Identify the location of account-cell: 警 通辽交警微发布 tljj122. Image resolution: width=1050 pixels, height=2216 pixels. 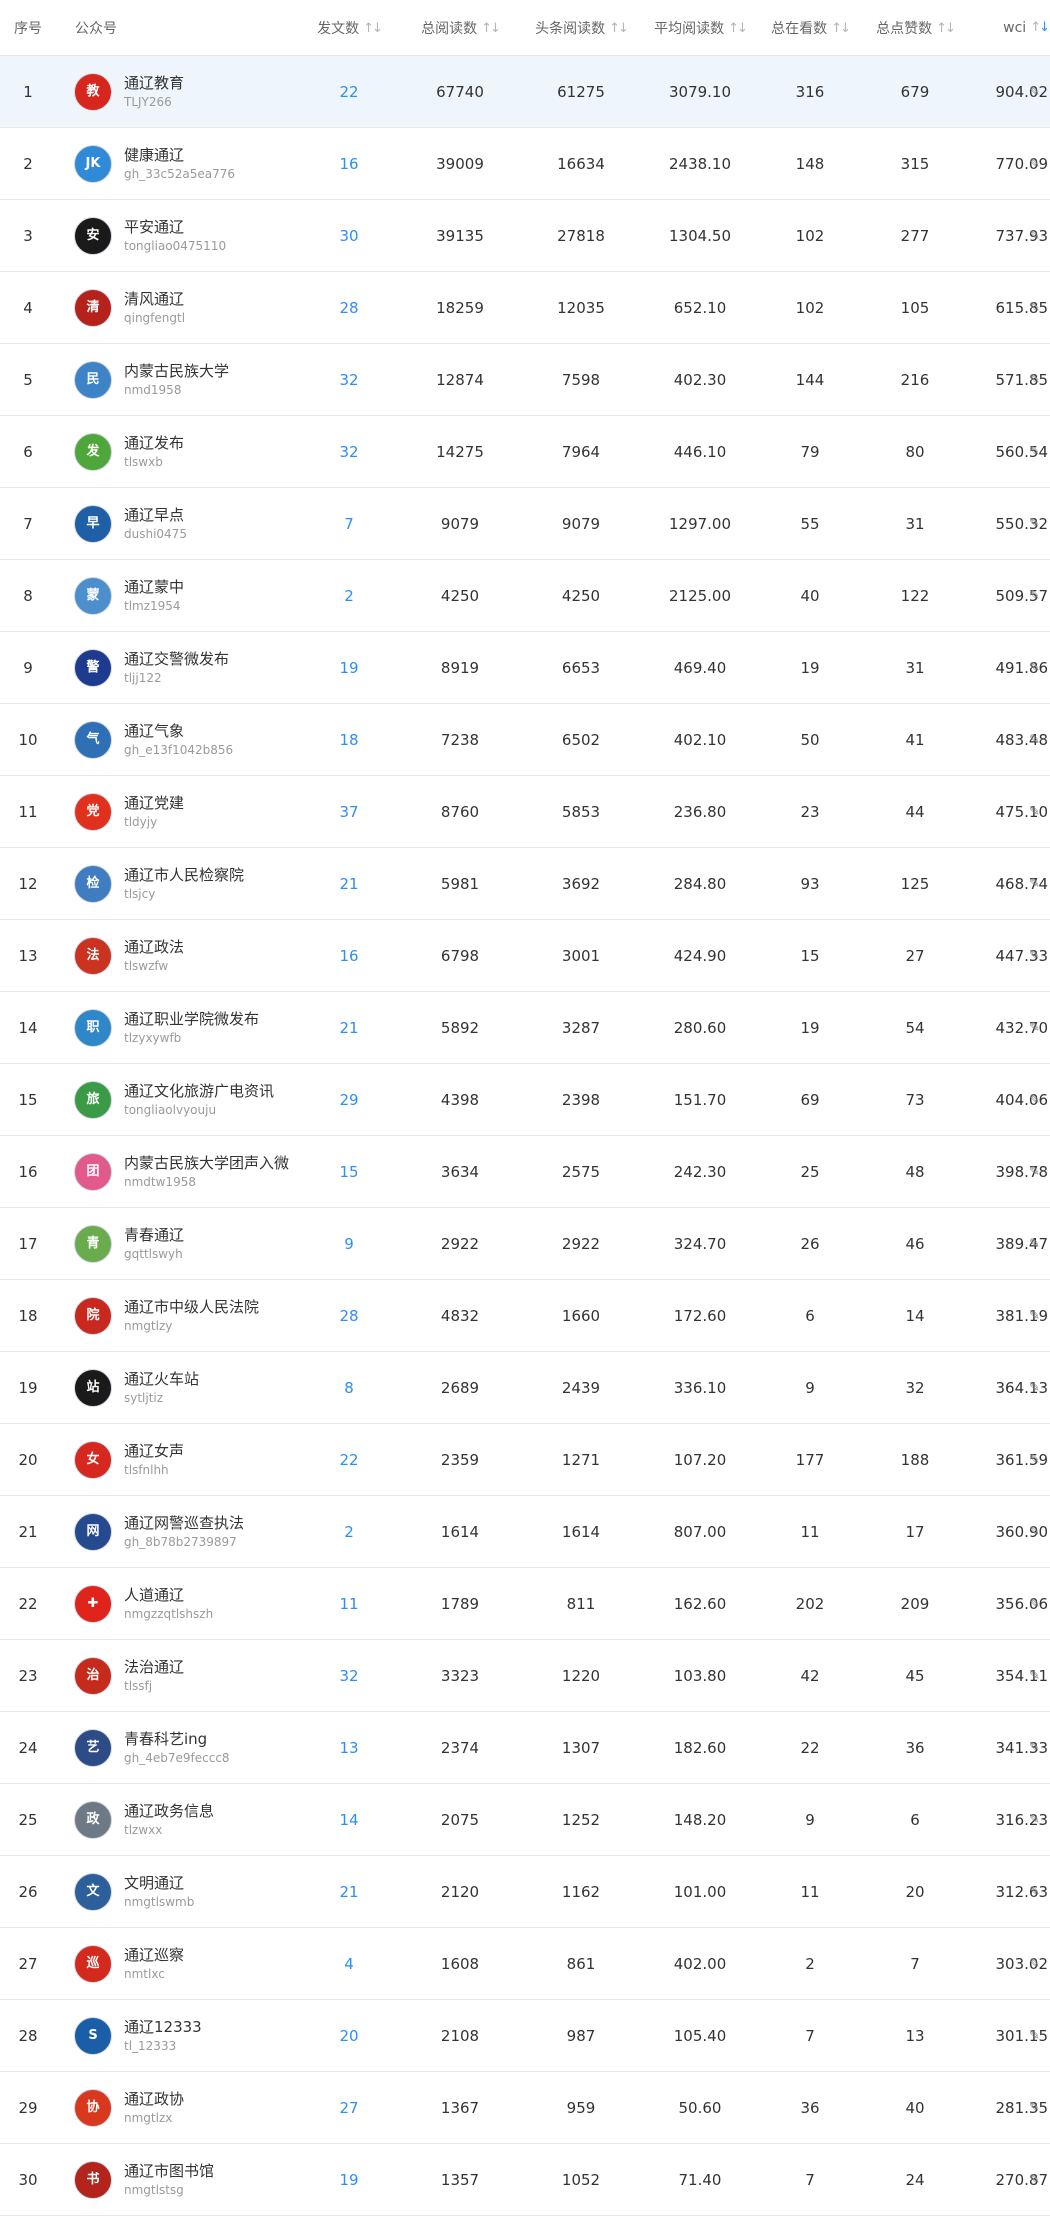
(180, 667).